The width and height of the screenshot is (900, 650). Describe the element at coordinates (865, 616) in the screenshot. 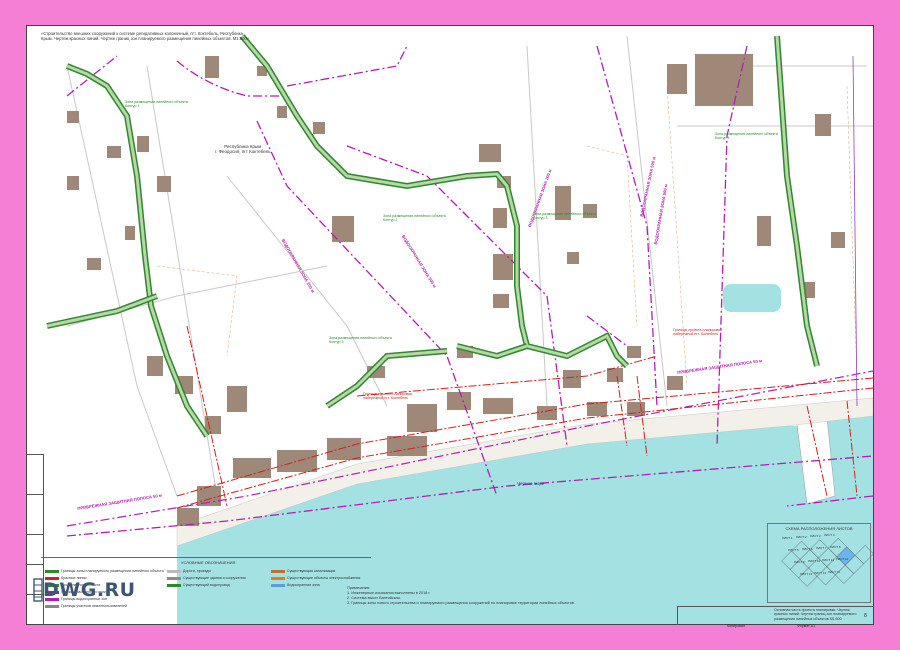

I see `title-block-sheet-no: 8` at that location.